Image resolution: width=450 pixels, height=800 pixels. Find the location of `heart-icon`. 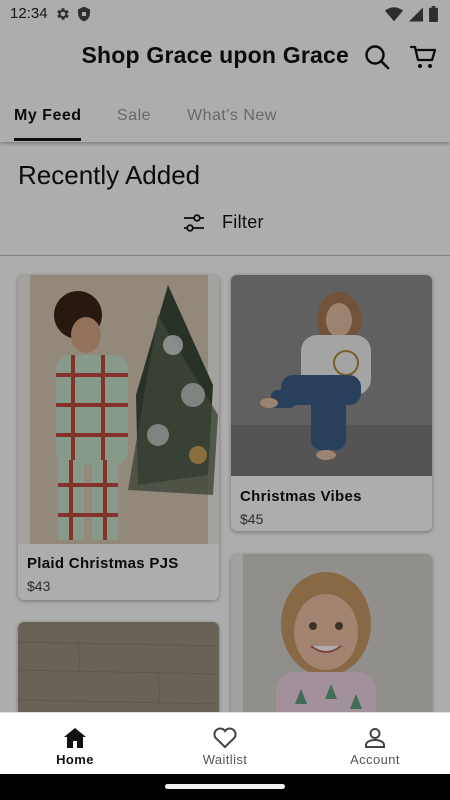

heart-icon is located at coordinates (225, 738).